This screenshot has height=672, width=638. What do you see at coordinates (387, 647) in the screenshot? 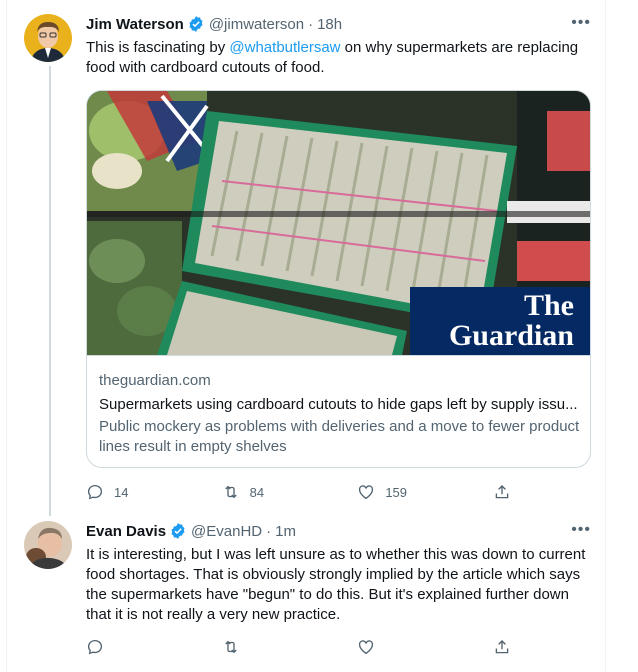
I see `like-button` at bounding box center [387, 647].